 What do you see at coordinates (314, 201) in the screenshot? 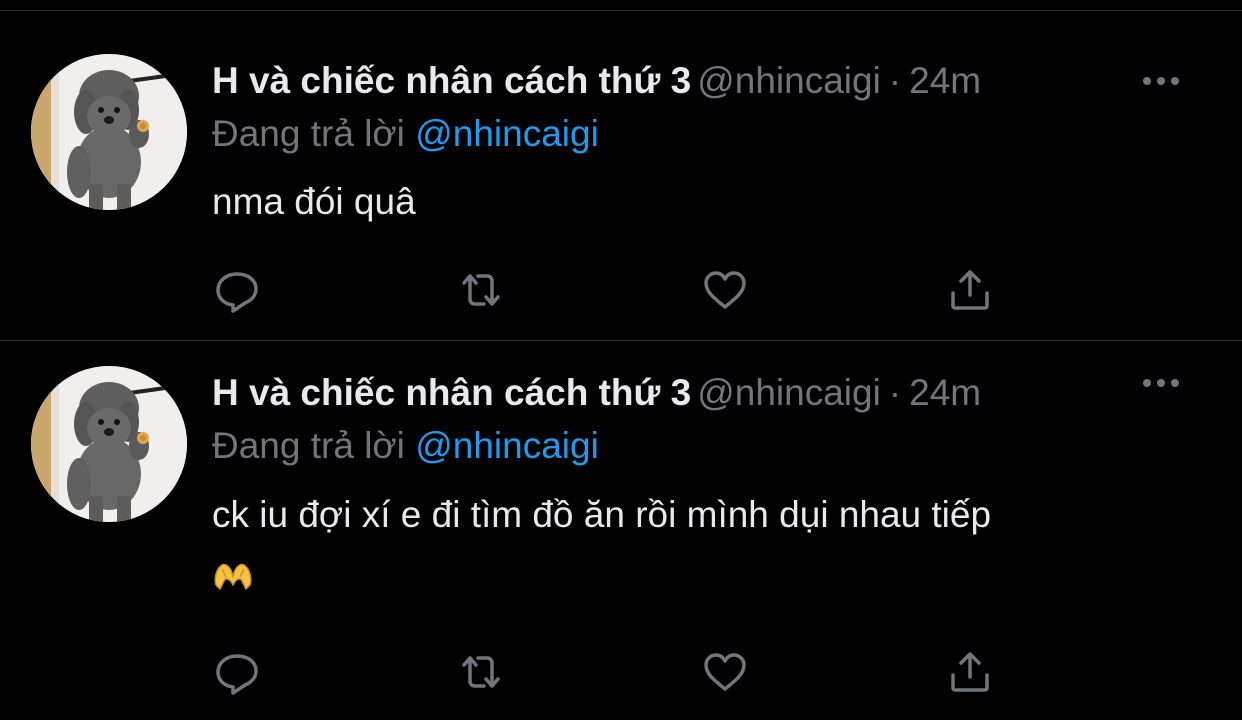
I see `tweet-text: nma đói quâ` at bounding box center [314, 201].